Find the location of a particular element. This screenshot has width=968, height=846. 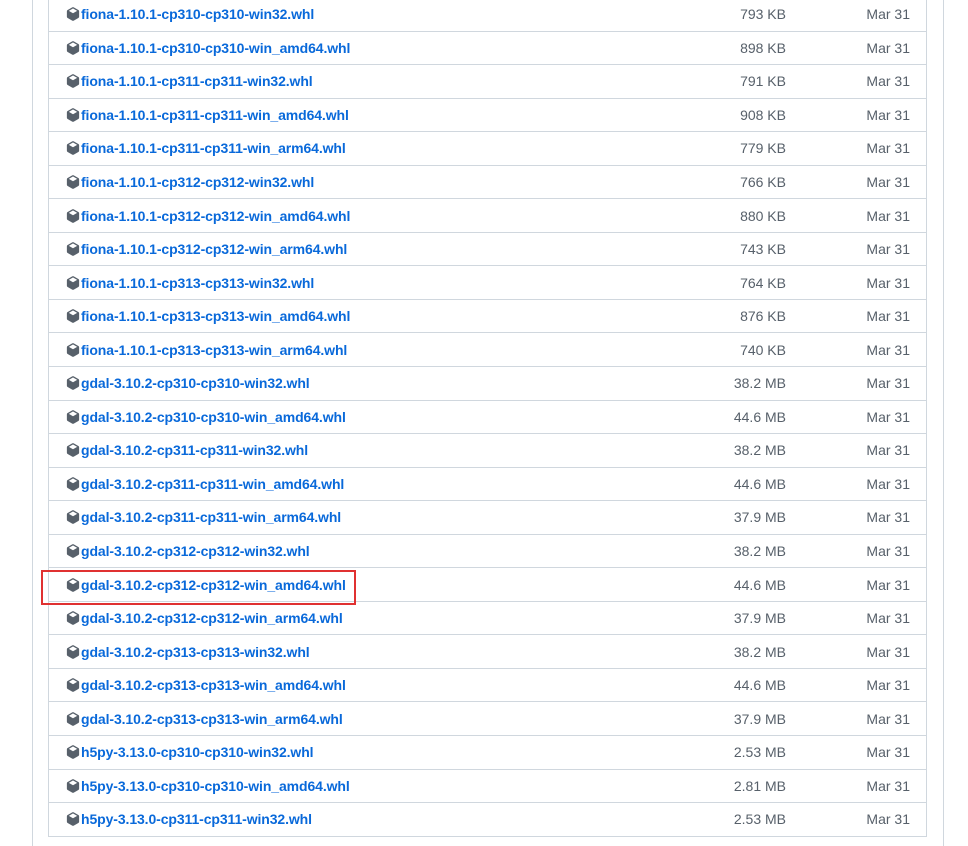

asset-size: 791 KB is located at coordinates (763, 81).